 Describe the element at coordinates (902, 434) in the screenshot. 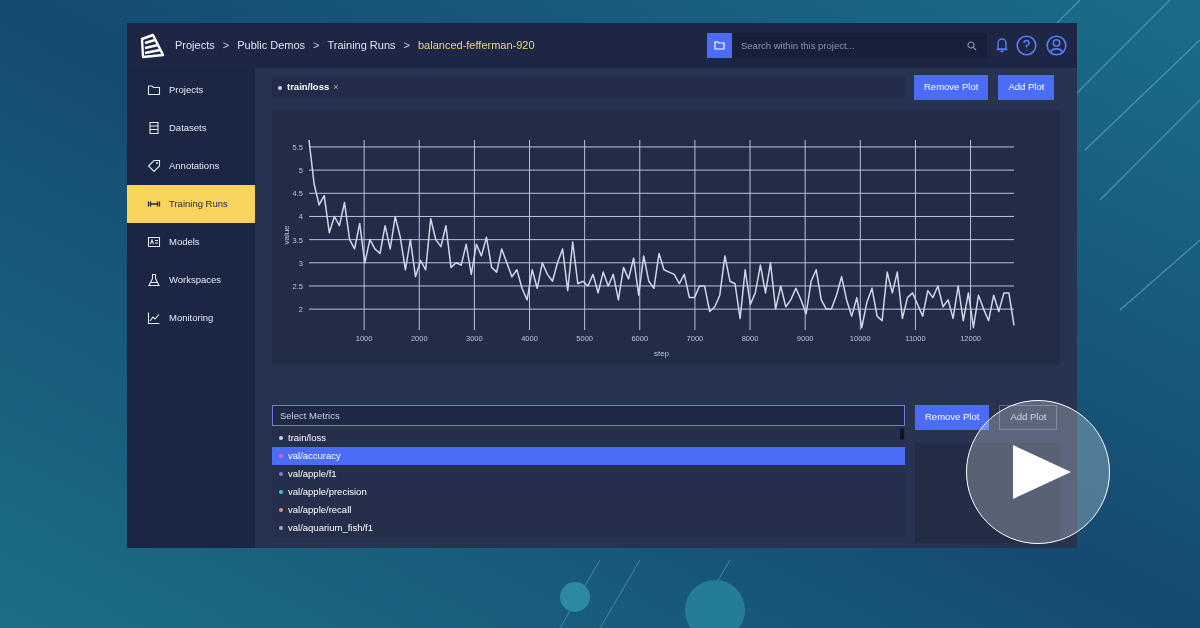

I see `scrollbar-thumb` at that location.